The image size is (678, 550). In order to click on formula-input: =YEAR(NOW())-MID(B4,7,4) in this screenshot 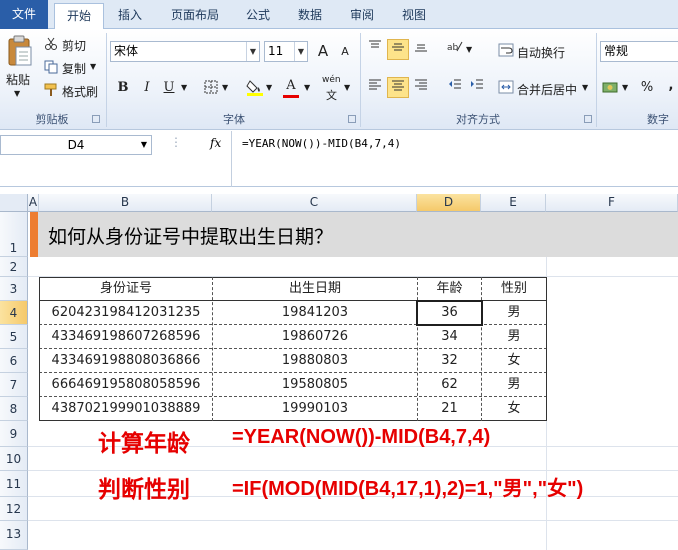, I will do `click(454, 159)`.